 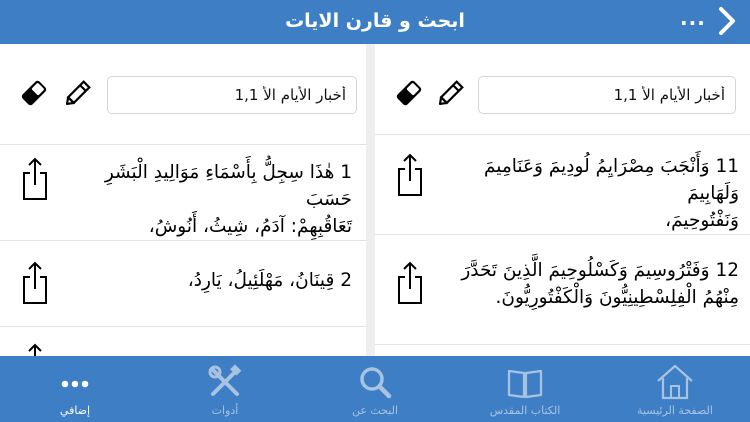 What do you see at coordinates (375, 410) in the screenshot?
I see `tab-label: البحث عن` at bounding box center [375, 410].